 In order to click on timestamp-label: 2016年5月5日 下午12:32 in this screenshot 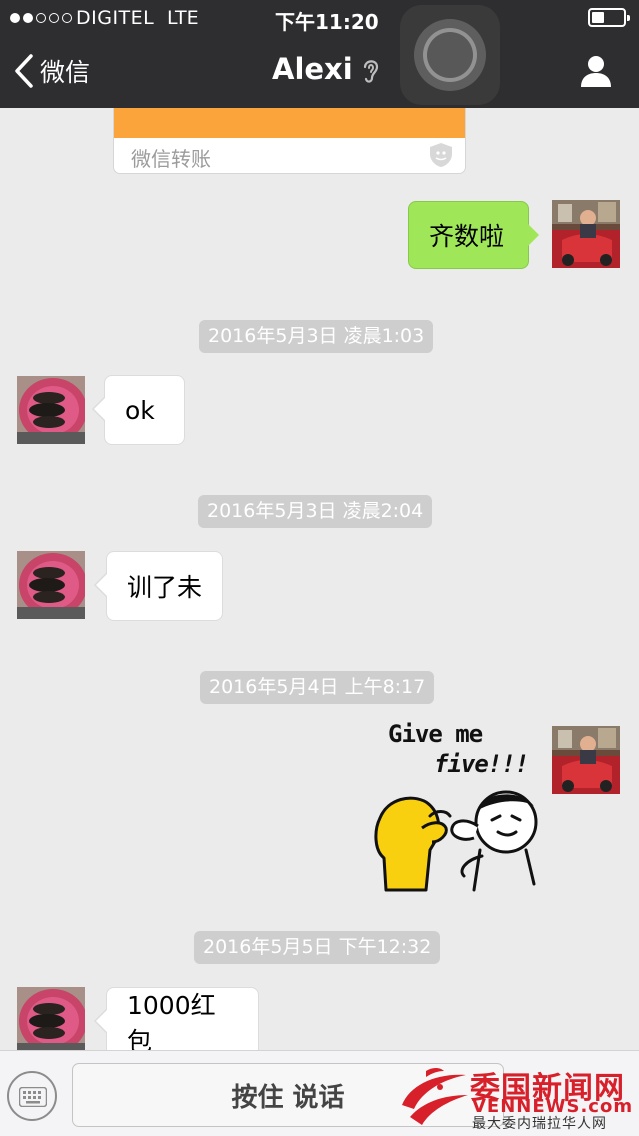, I will do `click(317, 947)`.